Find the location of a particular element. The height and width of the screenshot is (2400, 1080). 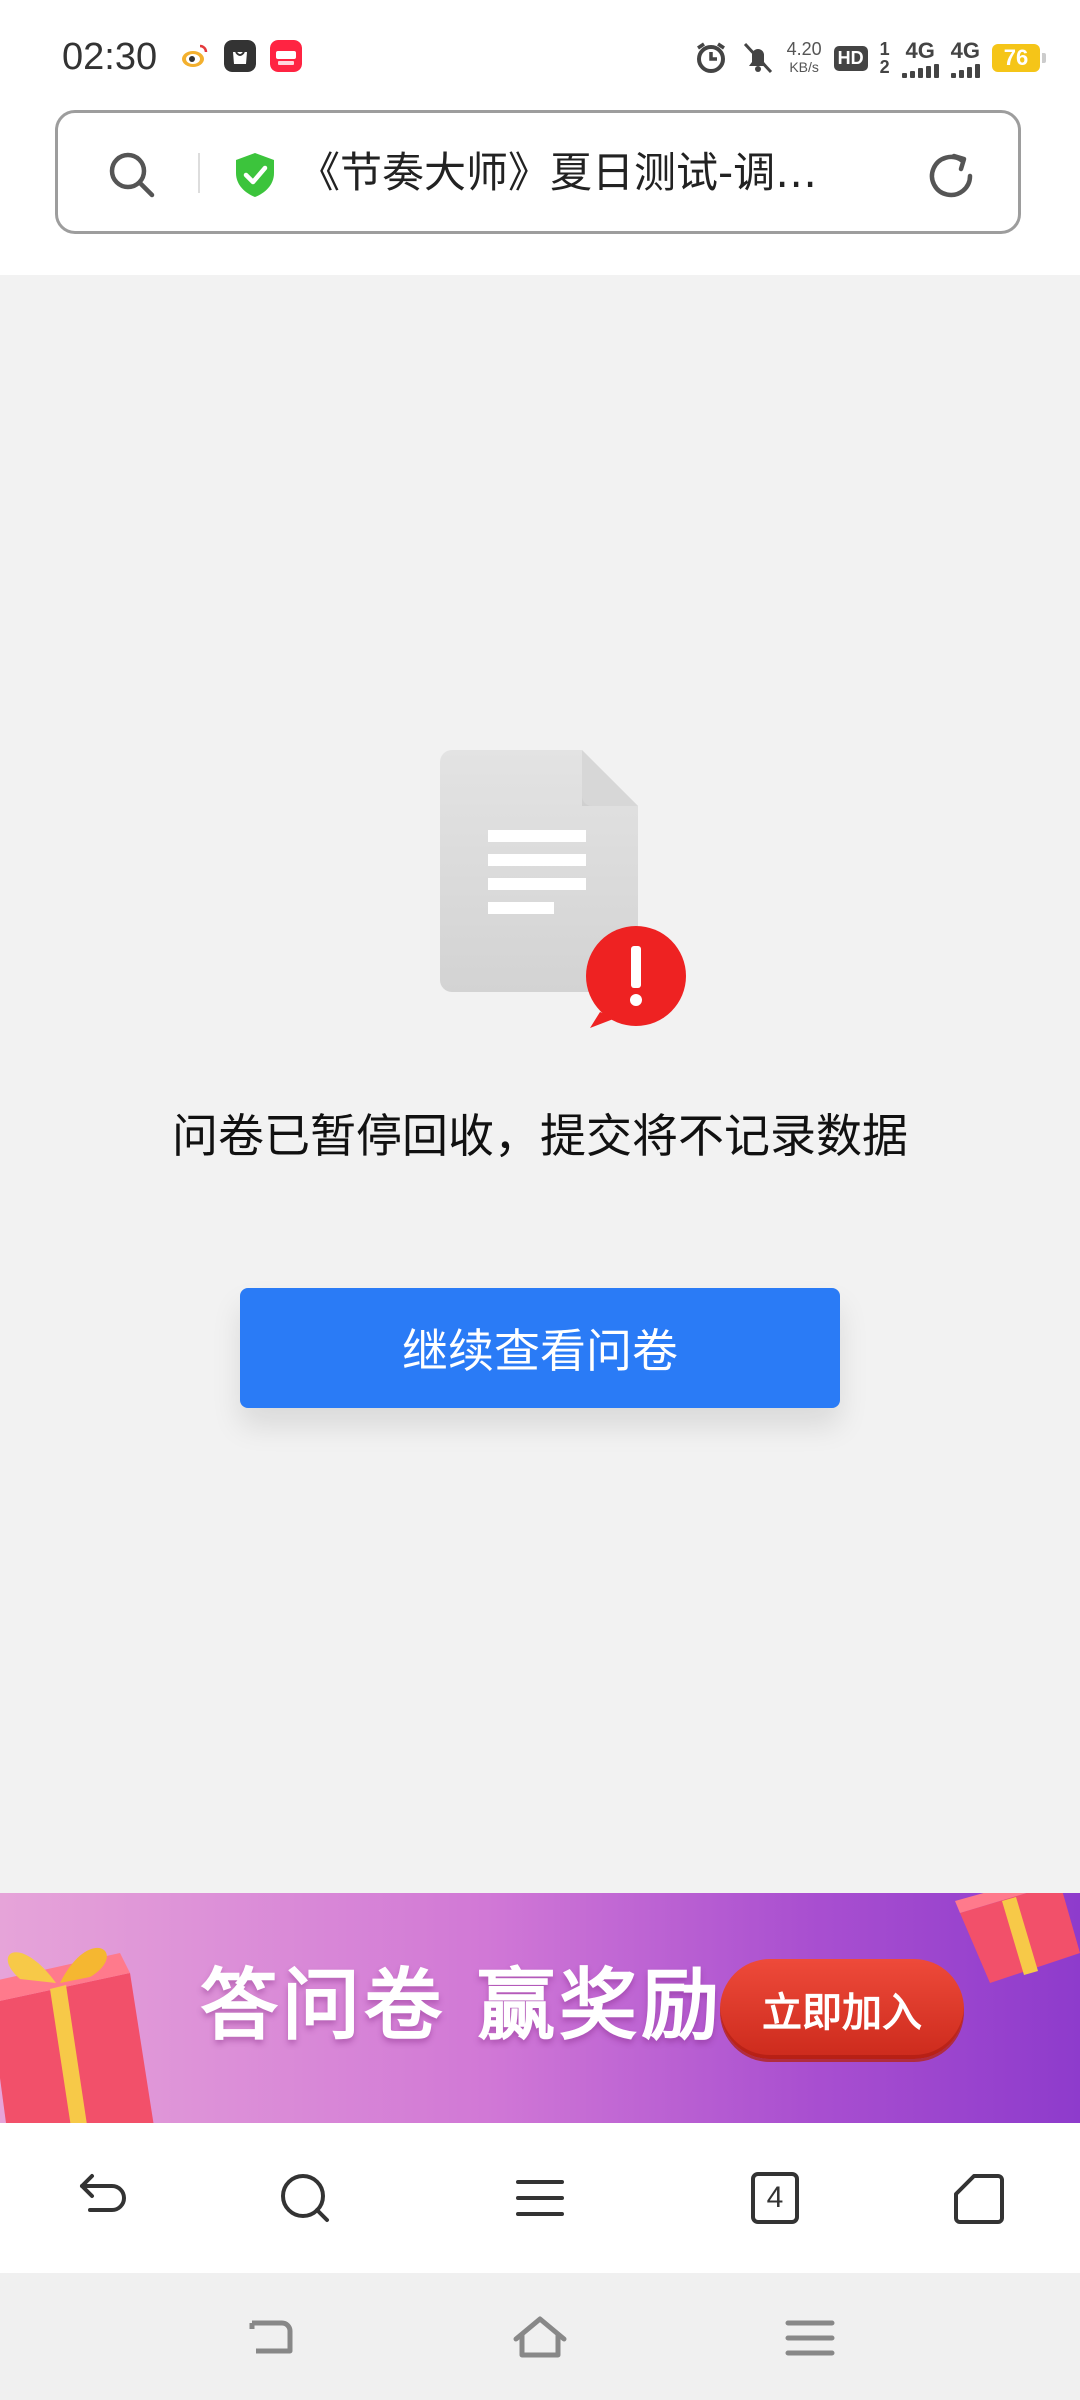

signal-2: 4G is located at coordinates (965, 58).